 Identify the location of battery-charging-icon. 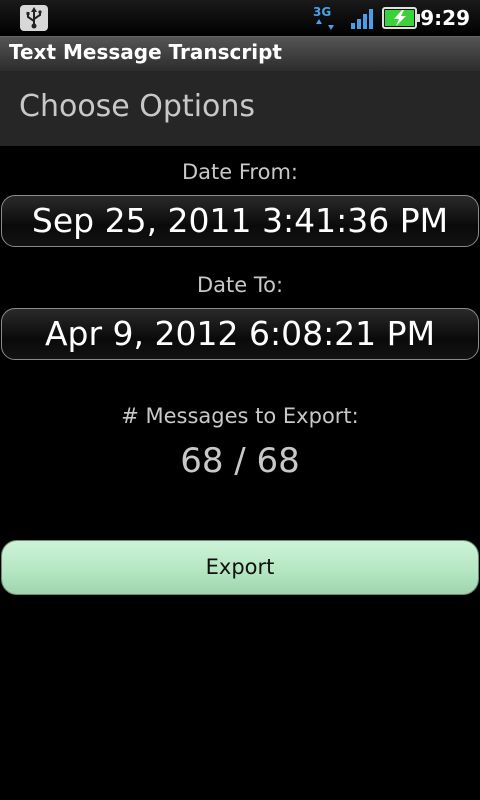
(402, 18).